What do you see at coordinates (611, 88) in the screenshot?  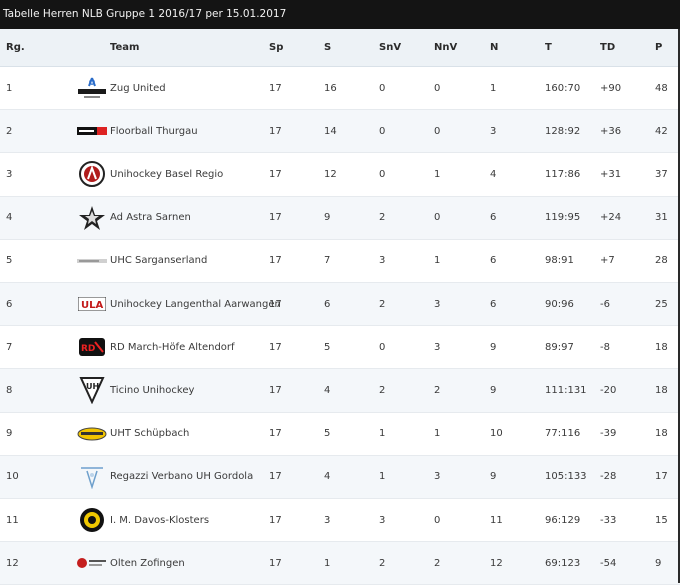 I see `goal-diff-cell: +90` at bounding box center [611, 88].